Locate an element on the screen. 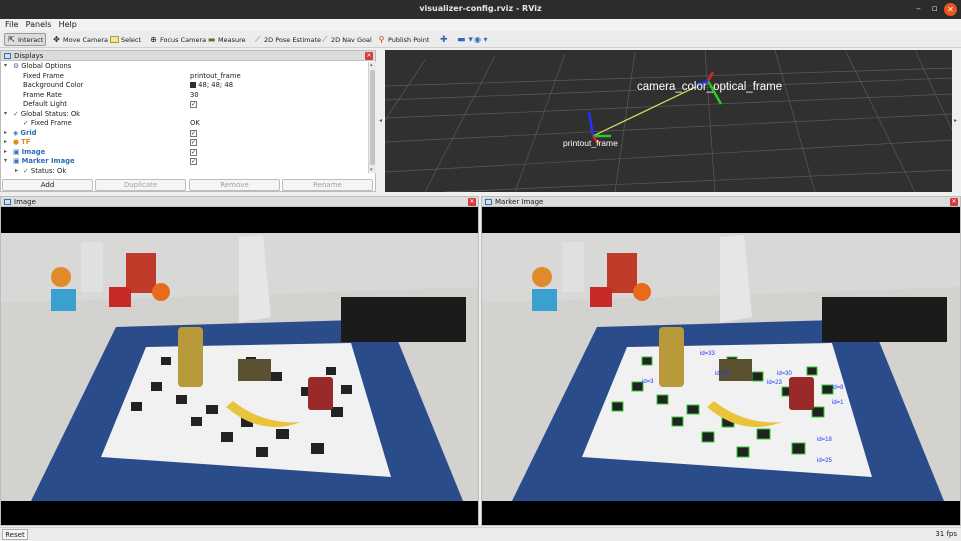 This screenshot has width=961, height=541. marker-id-label: id=30 is located at coordinates (723, 374).